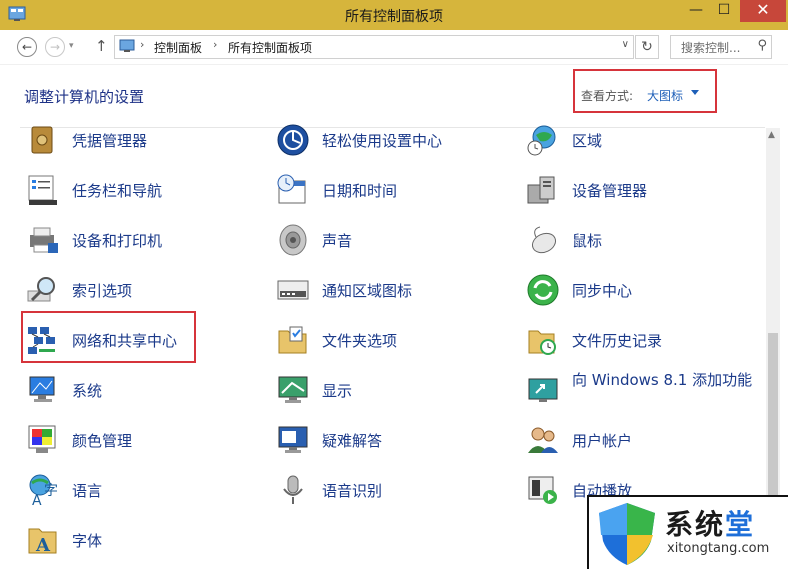  Describe the element at coordinates (544, 240) in the screenshot. I see `mouse-icon` at that location.